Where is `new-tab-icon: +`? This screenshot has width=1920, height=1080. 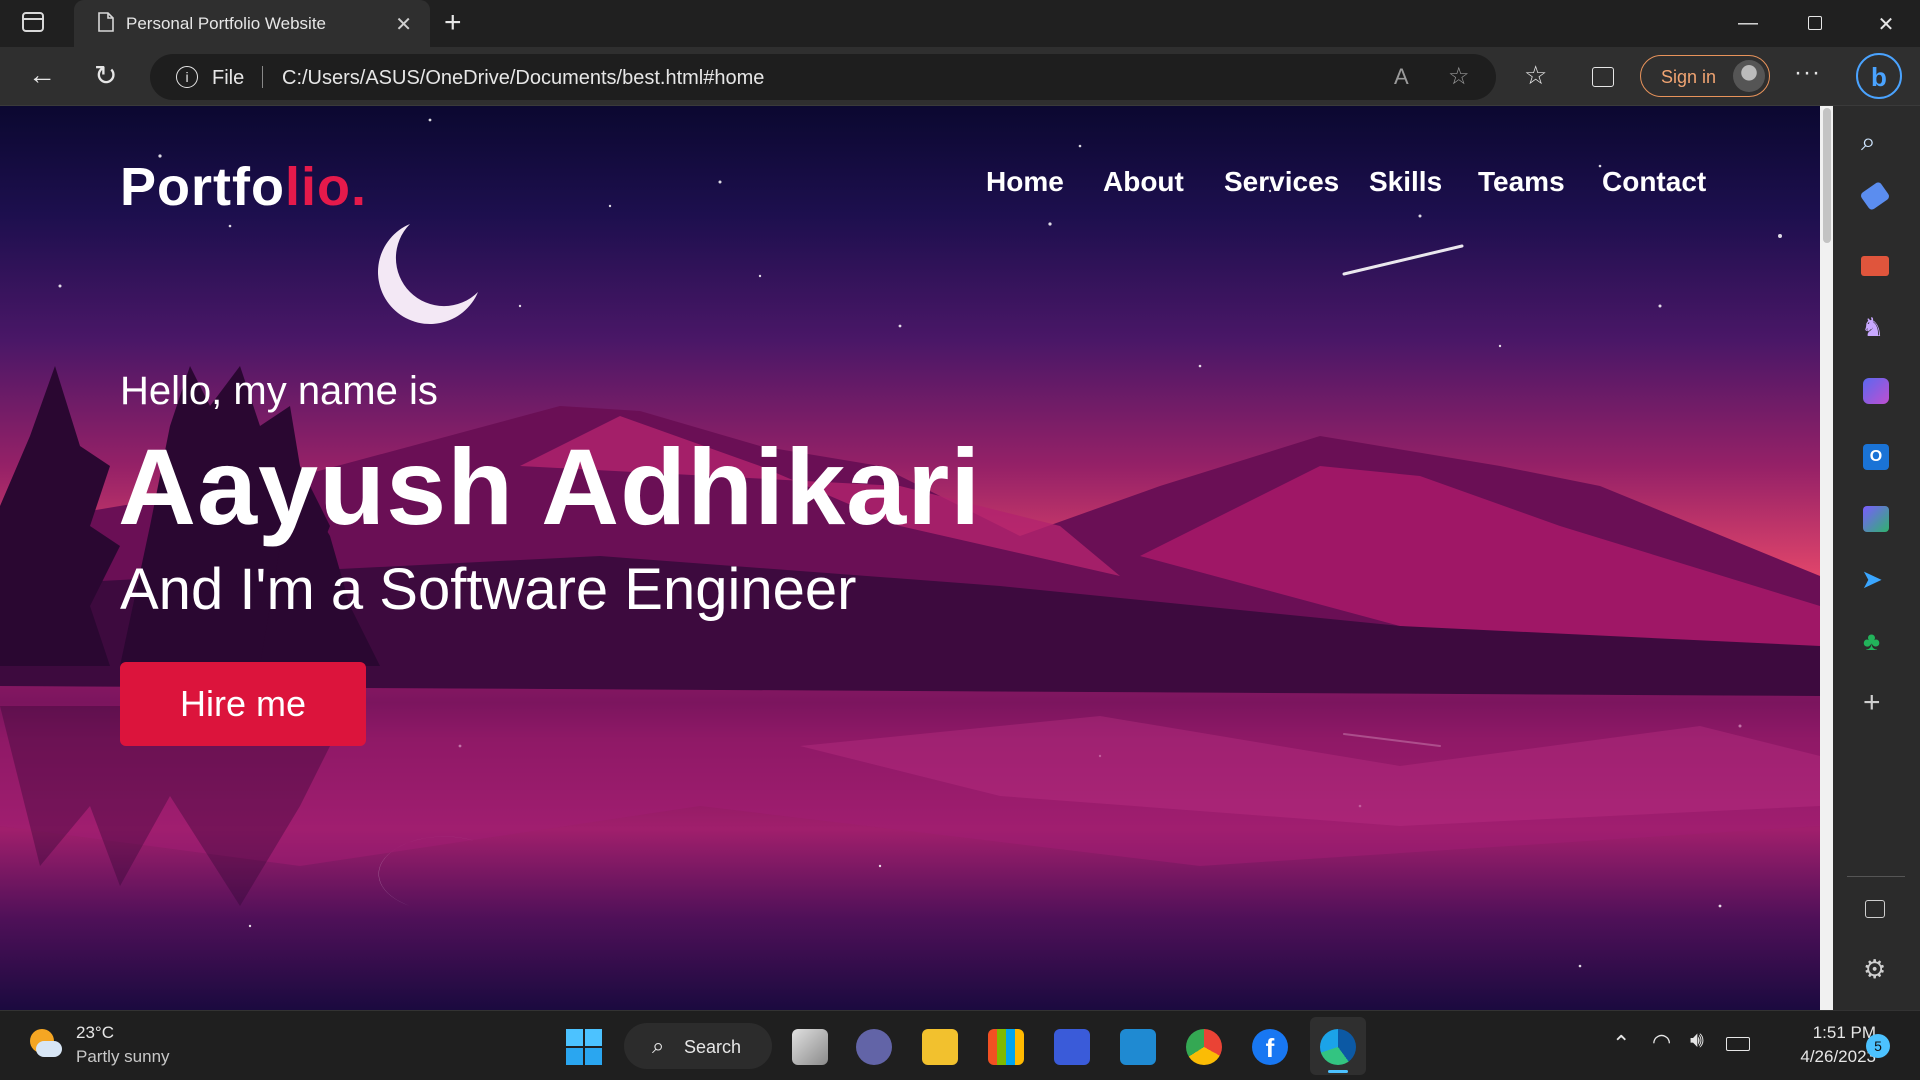 new-tab-icon: + is located at coordinates (453, 23).